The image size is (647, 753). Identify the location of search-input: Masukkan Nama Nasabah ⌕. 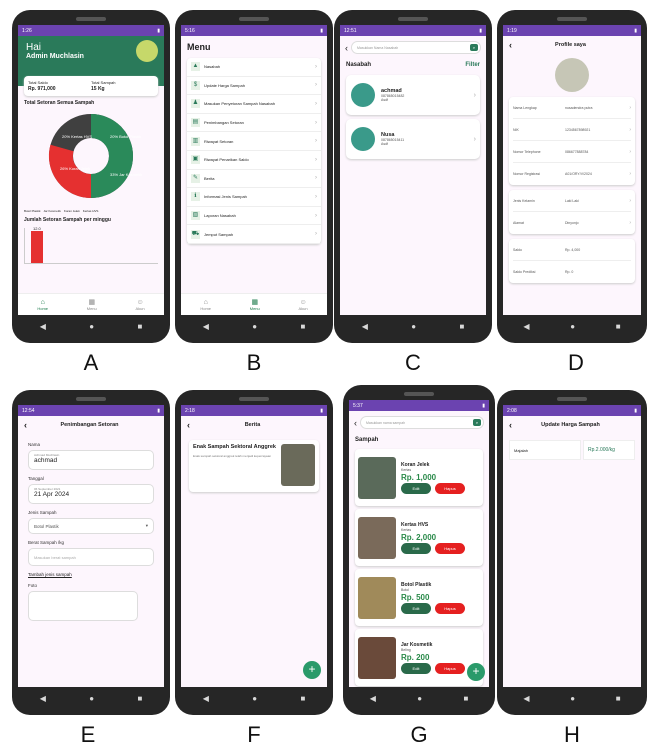
(416, 47).